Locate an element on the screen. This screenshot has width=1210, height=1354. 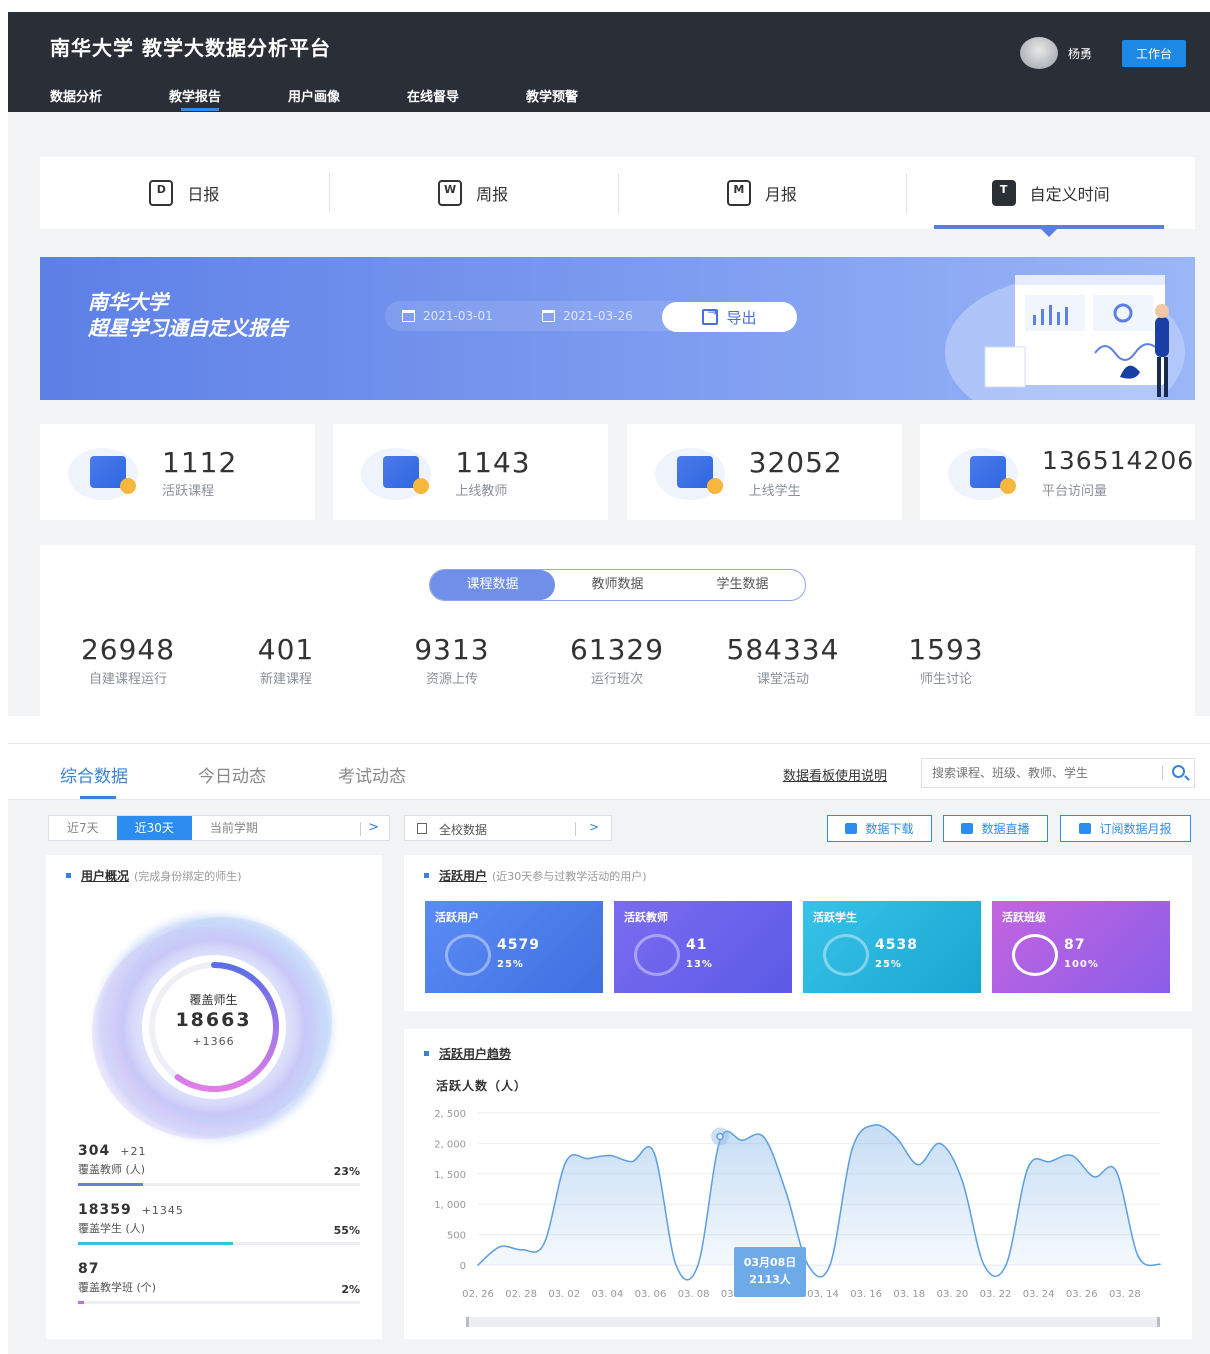
active-tab-pointer is located at coordinates (1049, 233).